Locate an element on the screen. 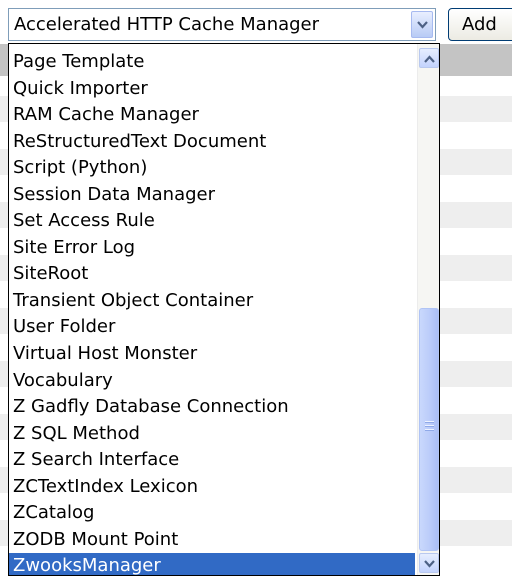  add-button: Add is located at coordinates (480, 24).